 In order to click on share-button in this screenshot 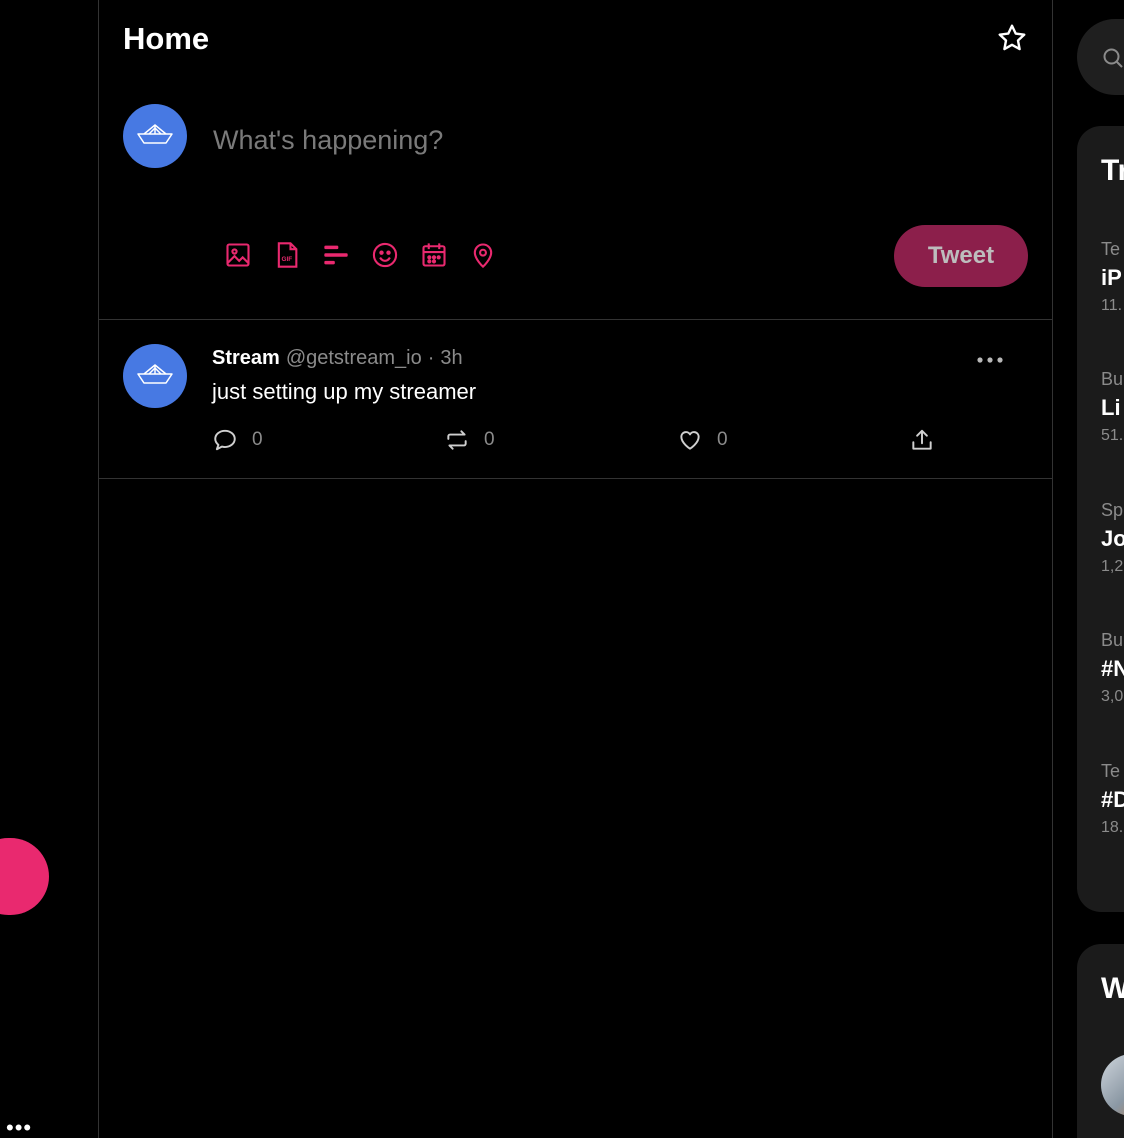, I will do `click(922, 440)`.